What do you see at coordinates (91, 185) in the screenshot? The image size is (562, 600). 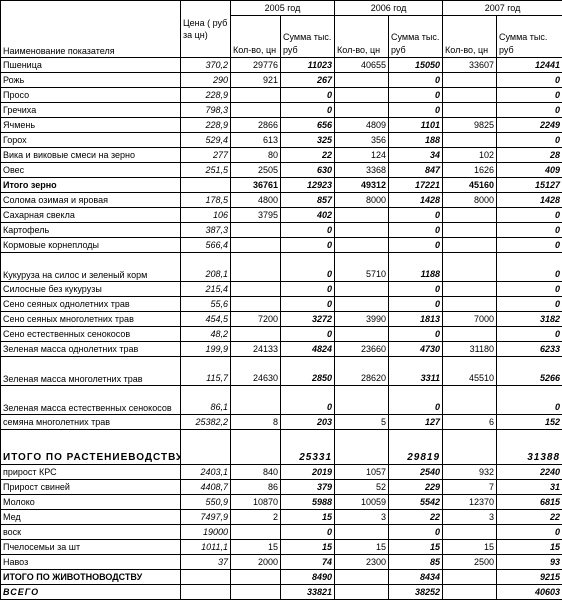 I see `row-name: Итого зерно` at bounding box center [91, 185].